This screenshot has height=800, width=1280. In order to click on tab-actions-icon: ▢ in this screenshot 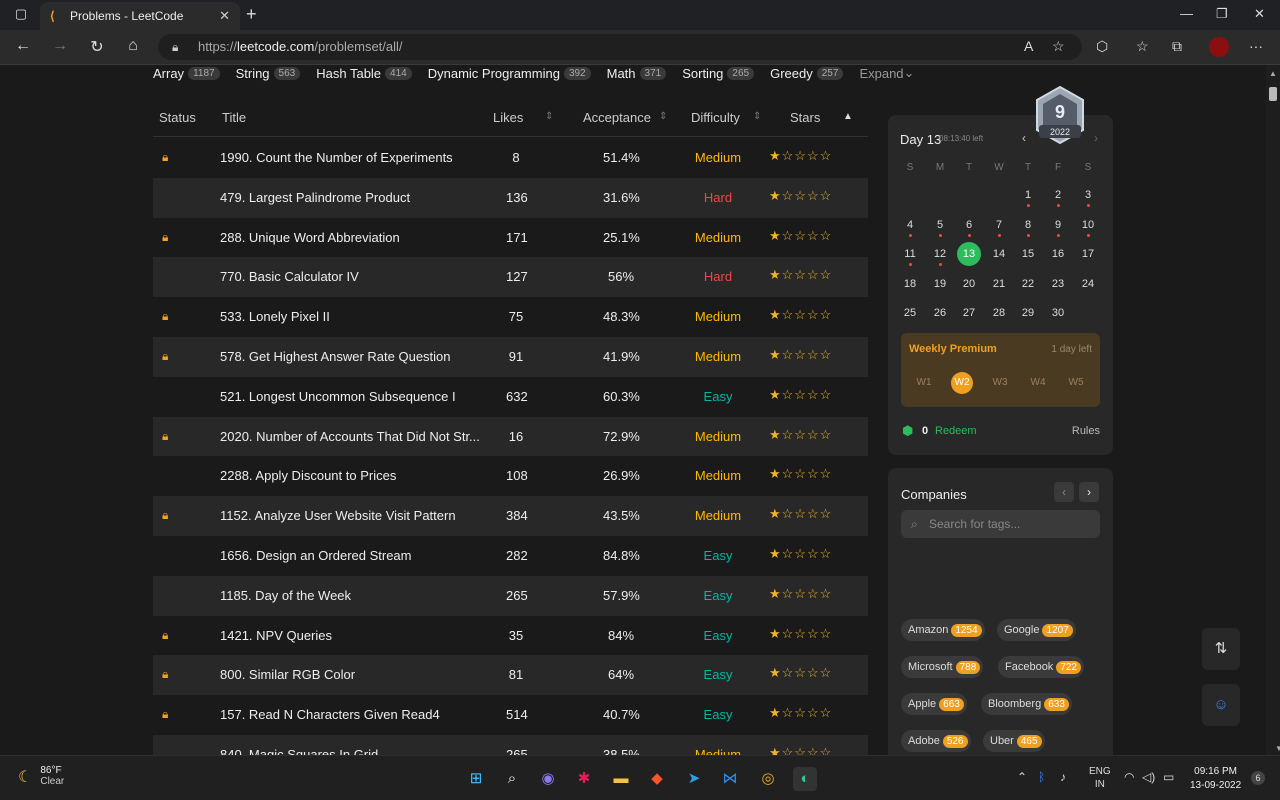, I will do `click(21, 15)`.